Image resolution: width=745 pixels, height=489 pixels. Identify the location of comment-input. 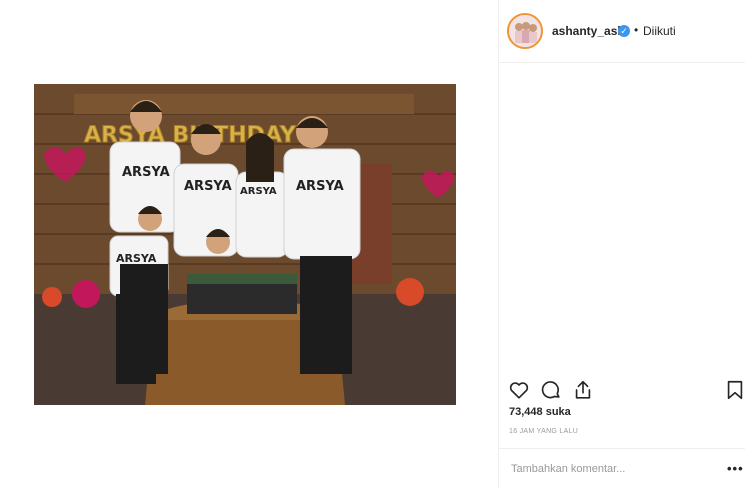
(611, 469).